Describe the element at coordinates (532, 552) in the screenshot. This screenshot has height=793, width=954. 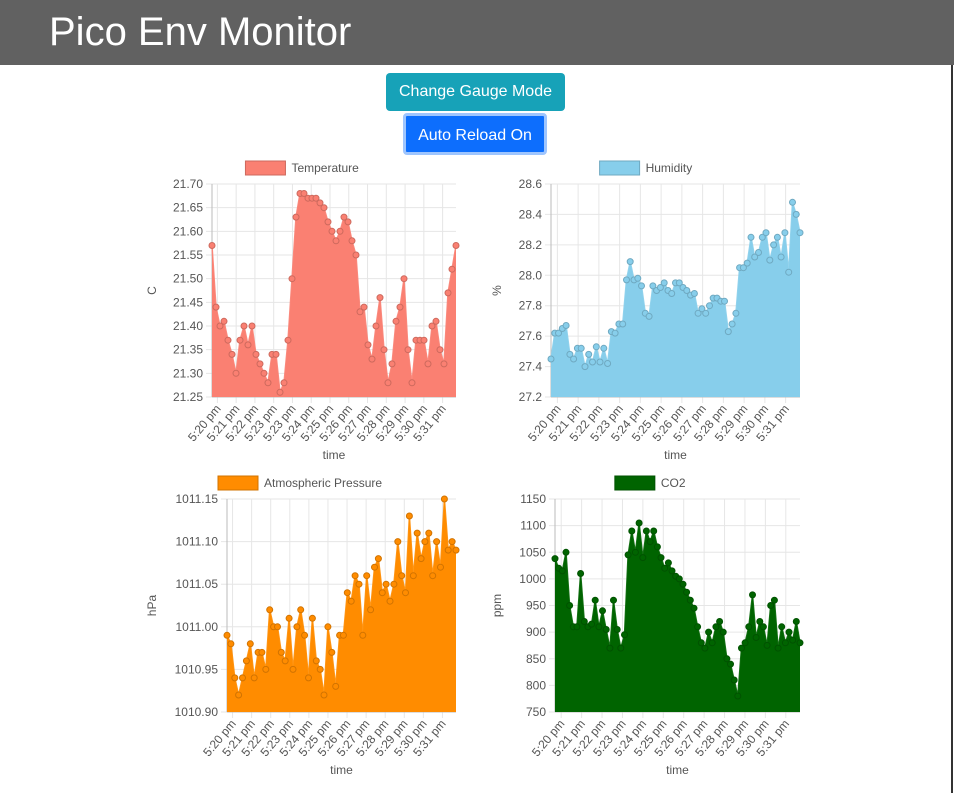
I see `co2-y-tick-label: 1050` at that location.